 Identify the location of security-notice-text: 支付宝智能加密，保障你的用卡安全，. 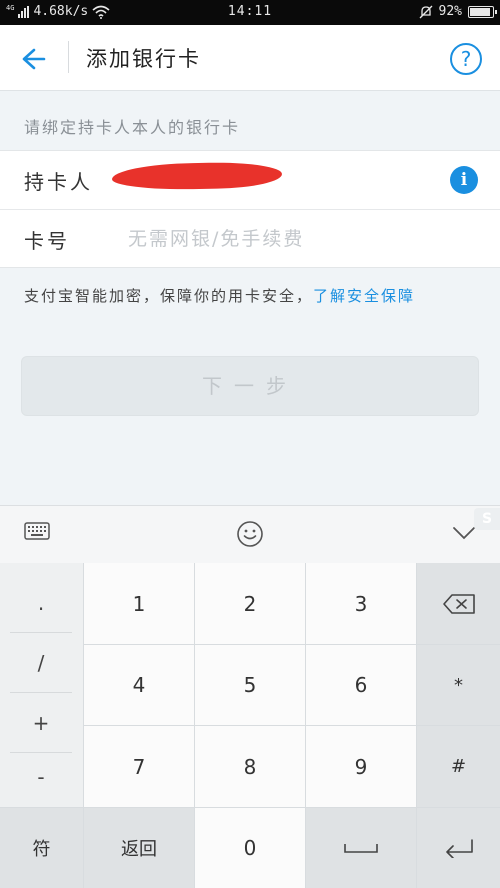
(169, 296).